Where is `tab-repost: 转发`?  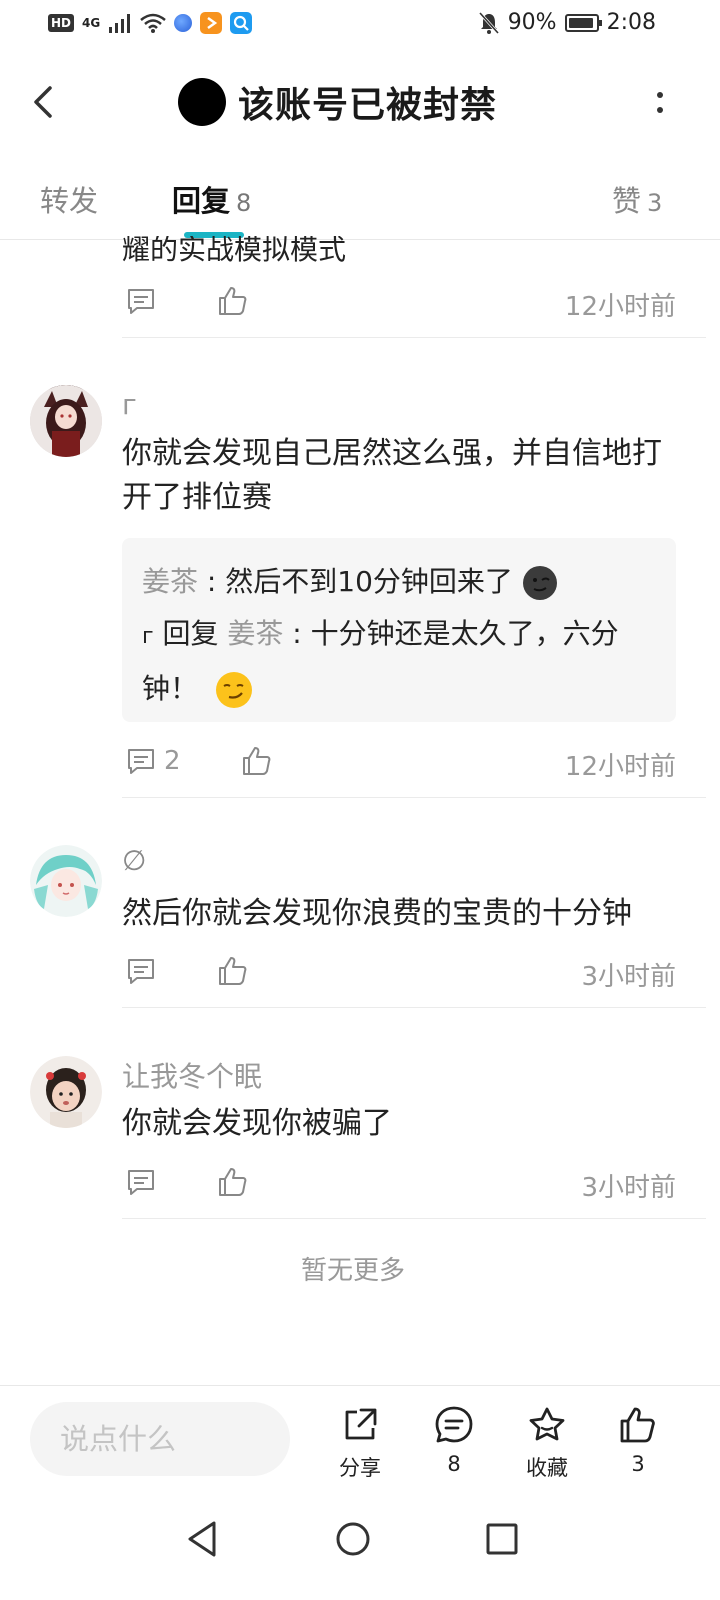
tab-repost: 转发 is located at coordinates (69, 199).